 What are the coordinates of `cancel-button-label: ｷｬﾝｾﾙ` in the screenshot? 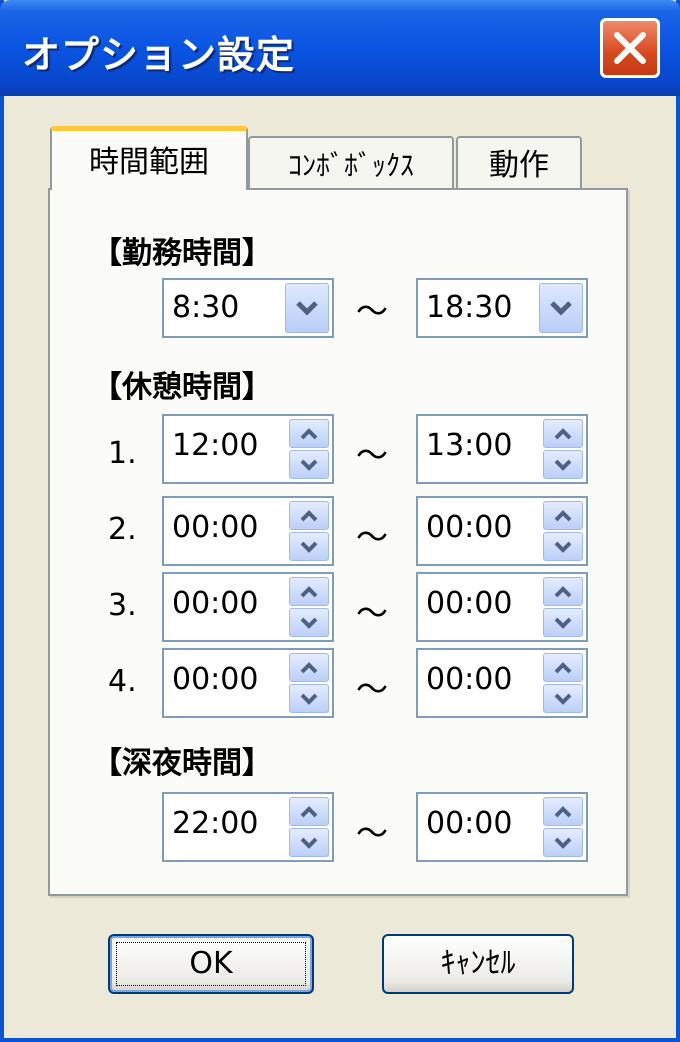 It's located at (478, 963).